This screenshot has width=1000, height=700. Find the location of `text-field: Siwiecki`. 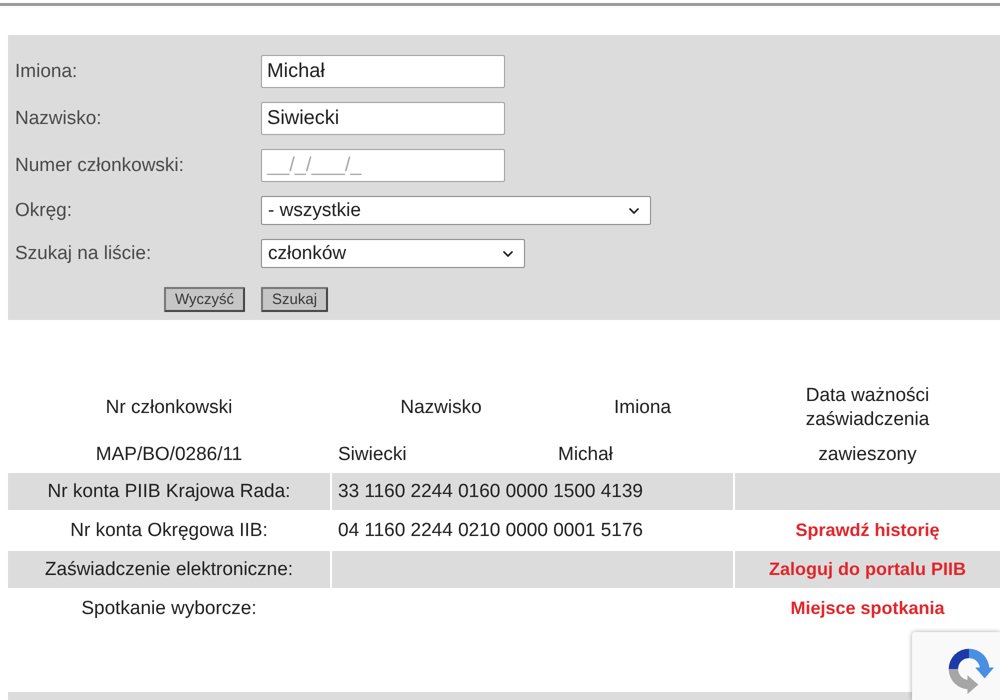

text-field: Siwiecki is located at coordinates (383, 118).